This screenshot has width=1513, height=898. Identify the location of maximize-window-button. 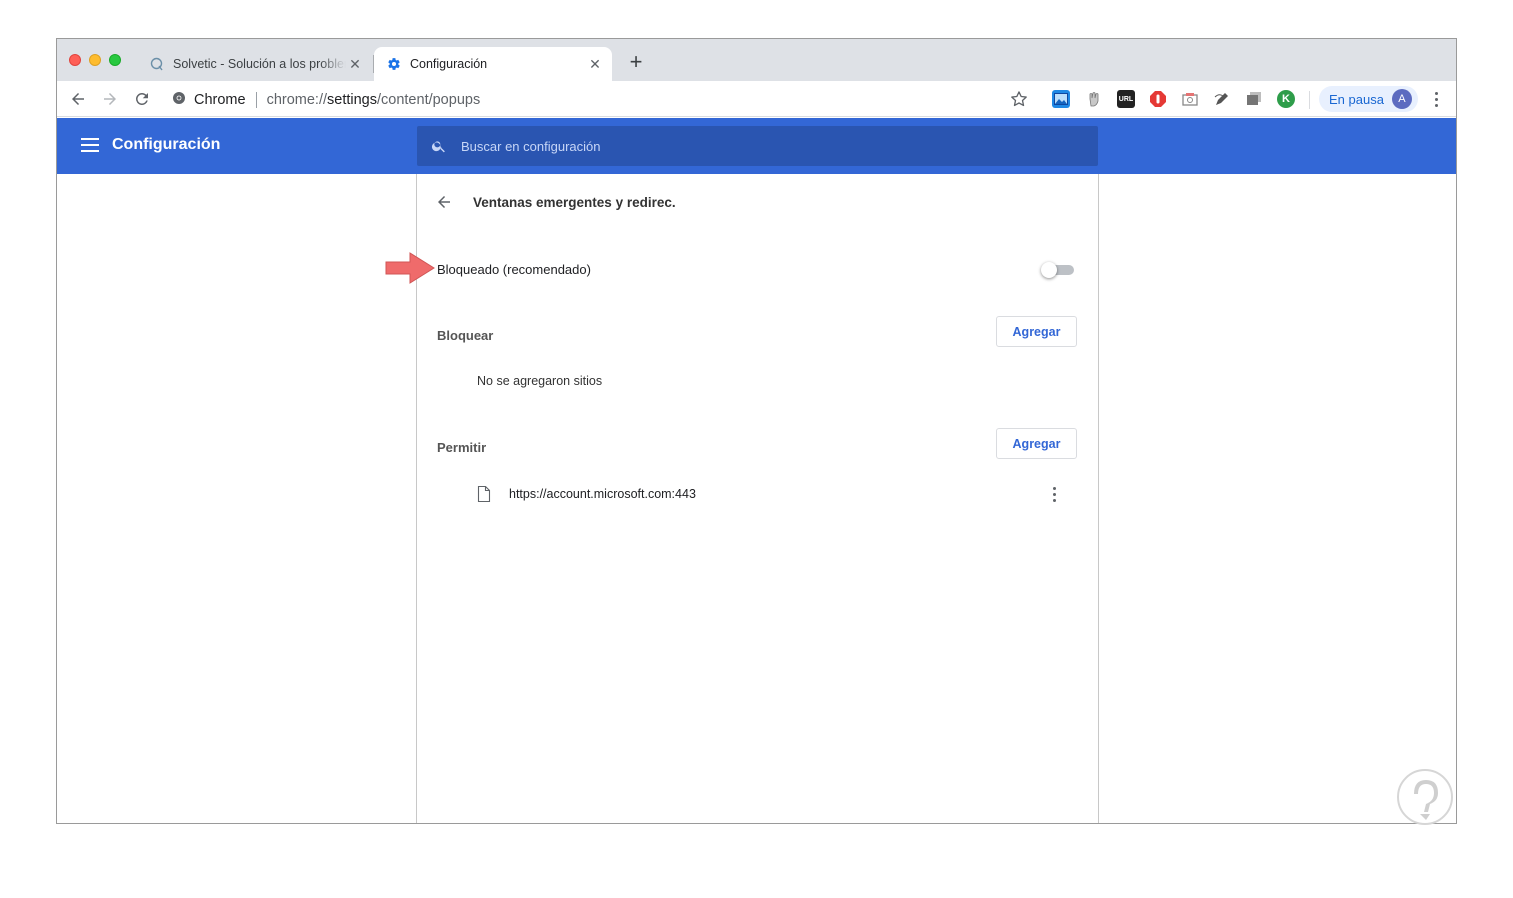
(115, 60).